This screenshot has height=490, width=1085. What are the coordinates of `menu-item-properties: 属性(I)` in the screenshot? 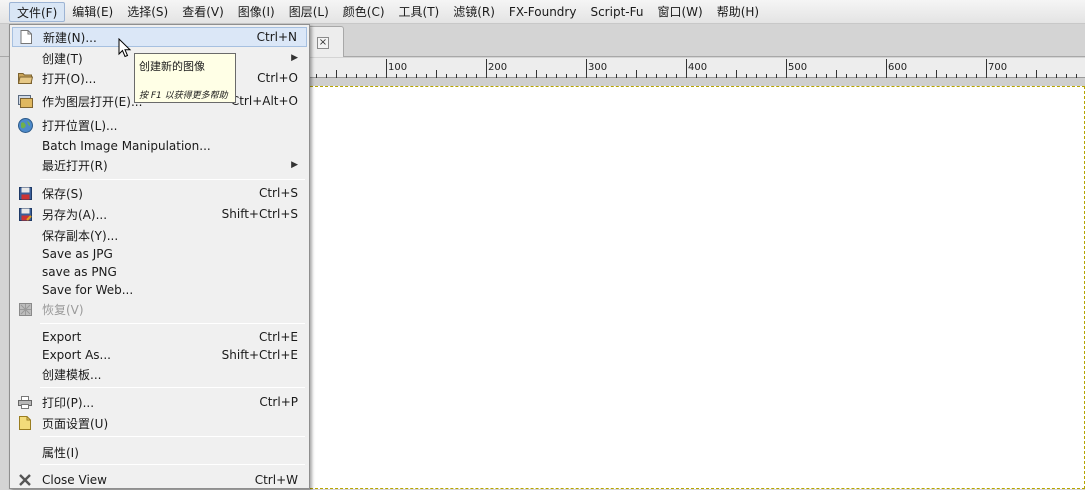 It's located at (159, 452).